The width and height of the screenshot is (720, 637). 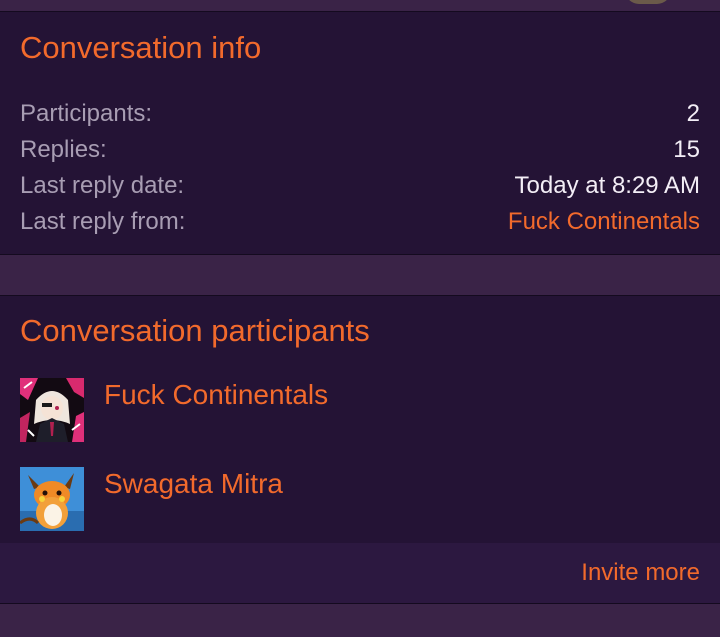 What do you see at coordinates (686, 149) in the screenshot?
I see `replies-value: 15` at bounding box center [686, 149].